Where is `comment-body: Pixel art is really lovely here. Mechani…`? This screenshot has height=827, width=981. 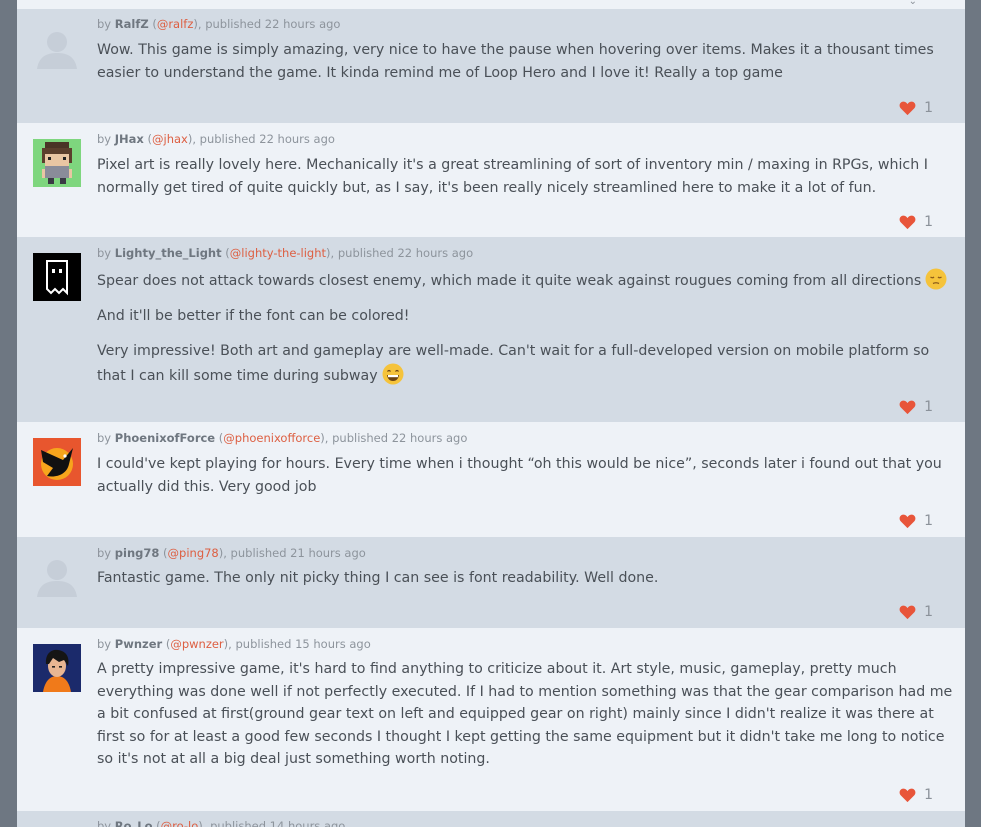 comment-body: Pixel art is really lovely here. Mechani… is located at coordinates (527, 176).